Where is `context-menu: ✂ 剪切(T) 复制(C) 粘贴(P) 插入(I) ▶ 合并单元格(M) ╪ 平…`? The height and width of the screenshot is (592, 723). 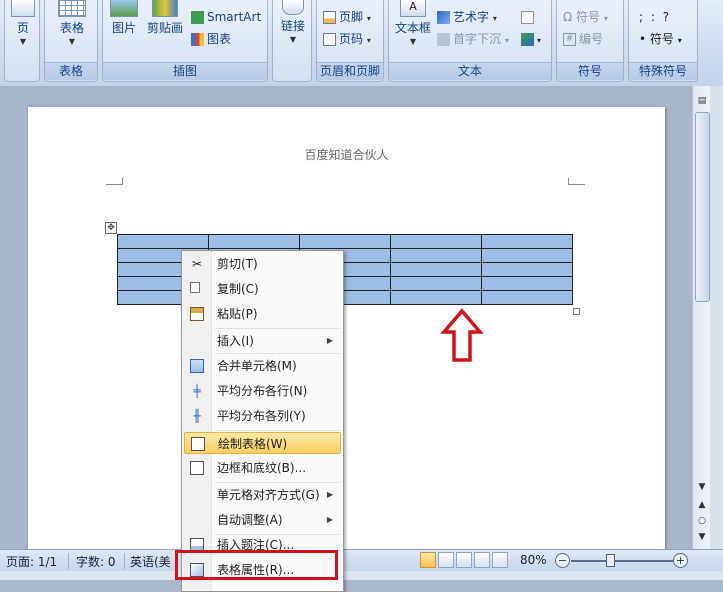
context-menu: ✂ 剪切(T) 复制(C) 粘贴(P) 插入(I) ▶ 合并单元格(M) ╪ 平… is located at coordinates (262, 421).